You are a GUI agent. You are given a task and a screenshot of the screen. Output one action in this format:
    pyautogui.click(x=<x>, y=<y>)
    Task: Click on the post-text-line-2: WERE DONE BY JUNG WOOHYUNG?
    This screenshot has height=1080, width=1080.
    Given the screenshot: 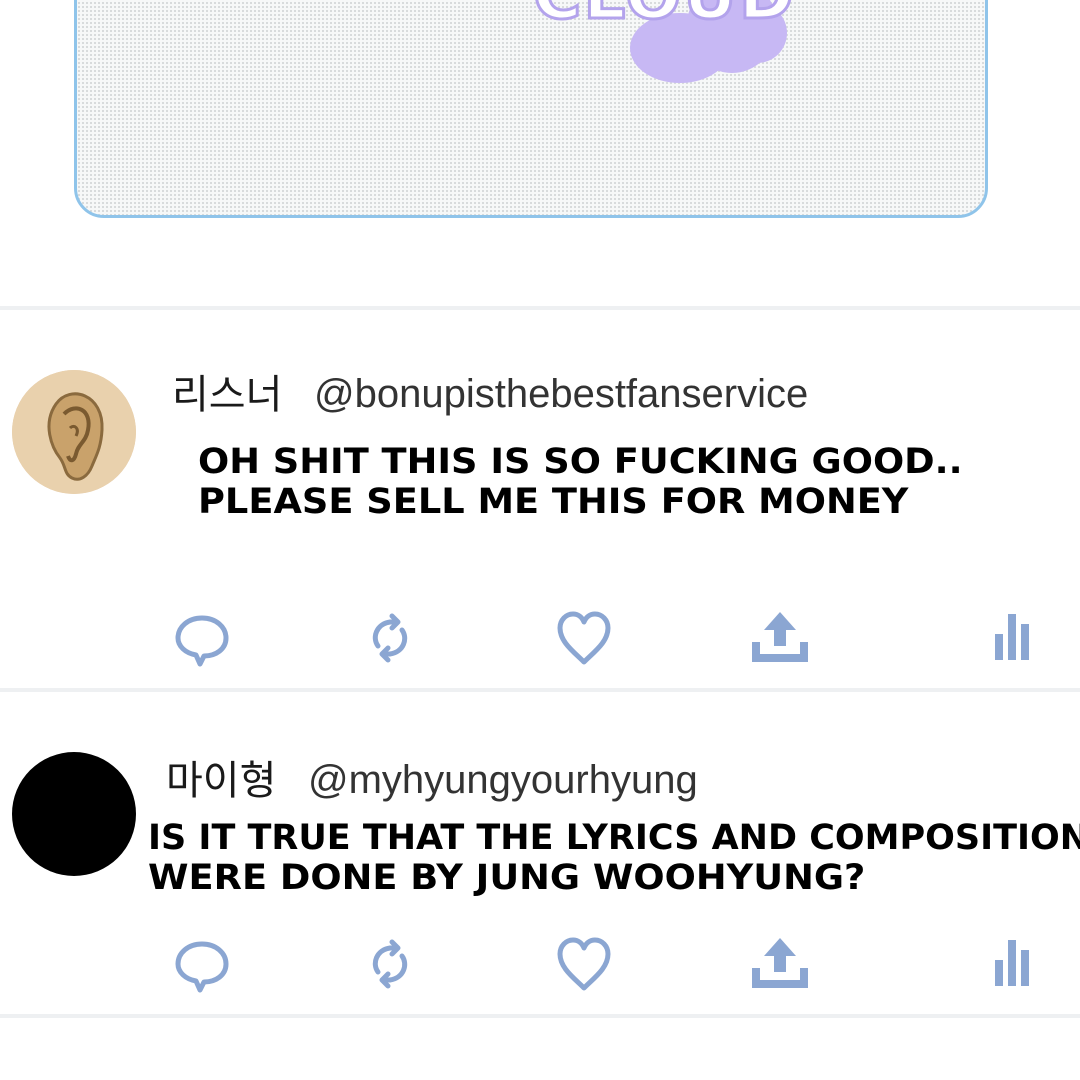 What is the action you would take?
    pyautogui.click(x=507, y=878)
    